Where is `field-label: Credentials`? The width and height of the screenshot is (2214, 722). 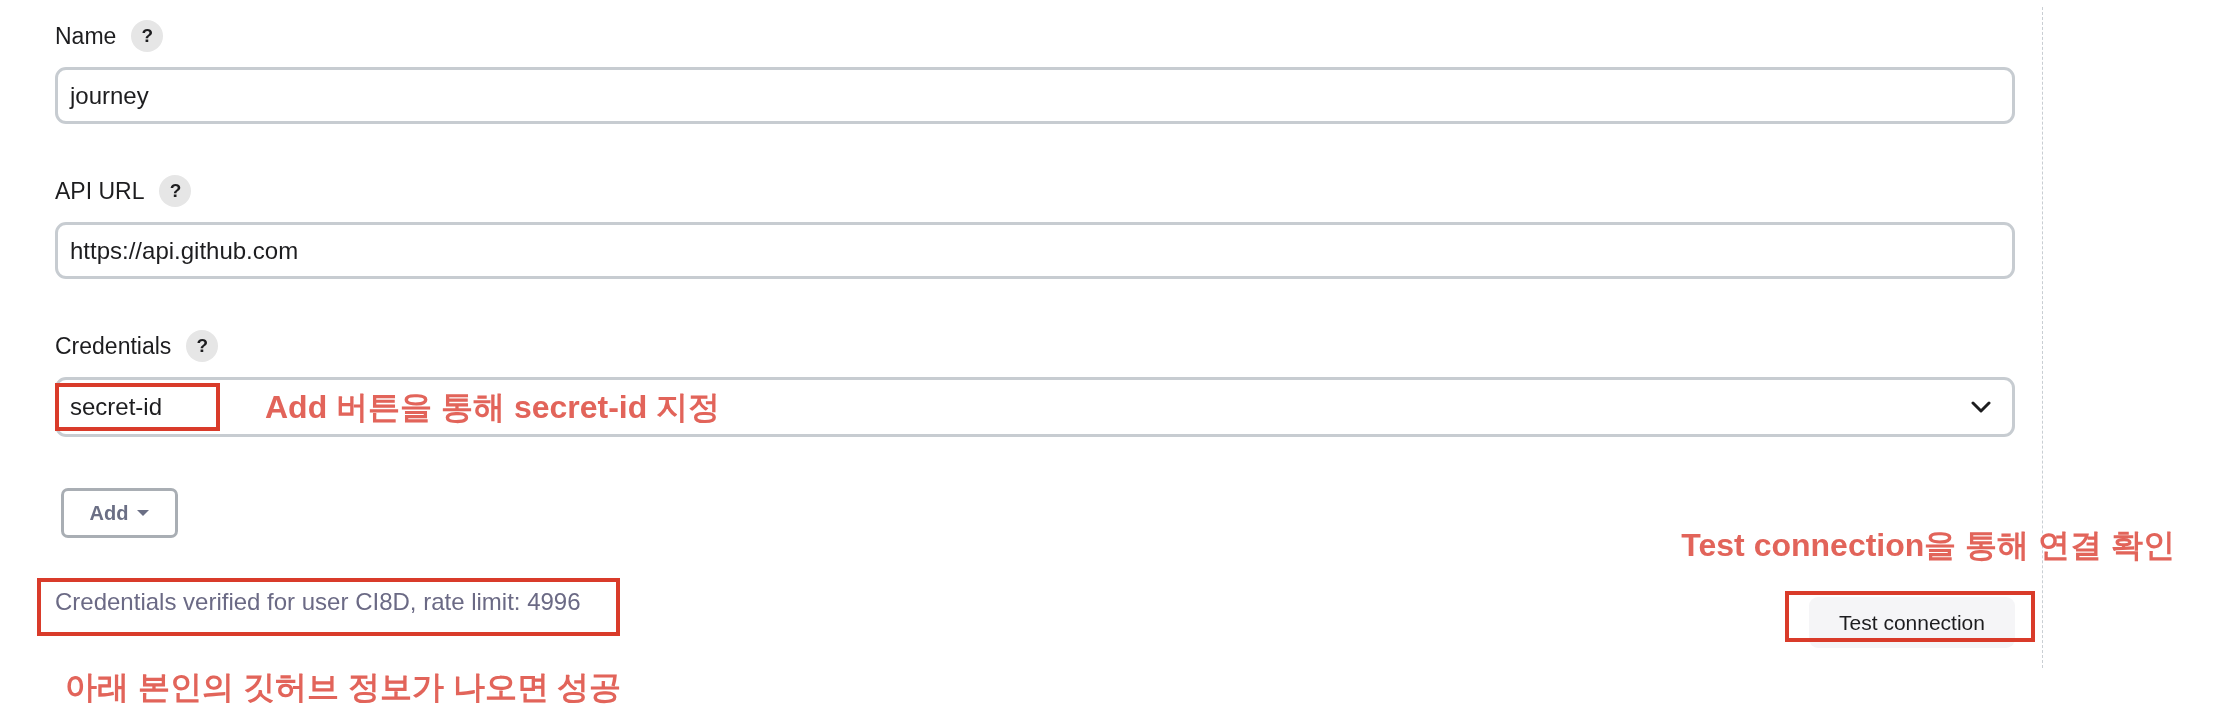
field-label: Credentials is located at coordinates (113, 346).